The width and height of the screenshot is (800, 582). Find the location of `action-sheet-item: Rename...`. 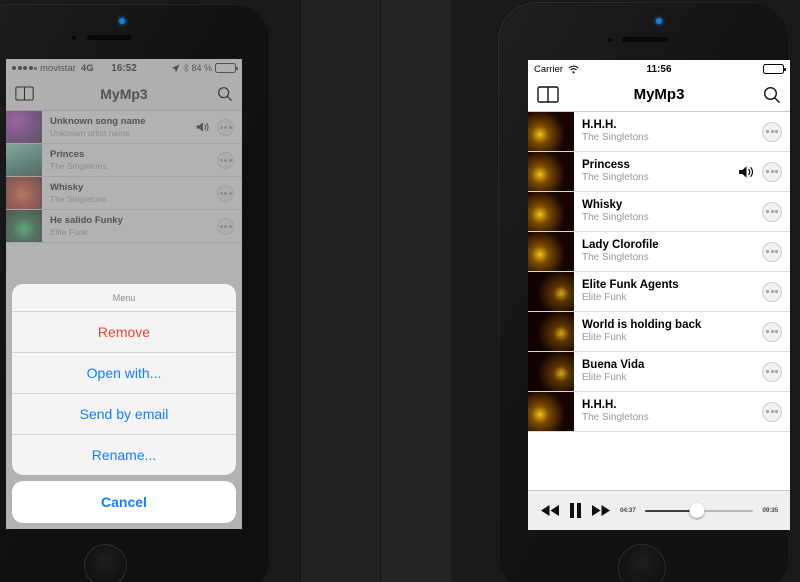

action-sheet-item: Rename... is located at coordinates (124, 455).